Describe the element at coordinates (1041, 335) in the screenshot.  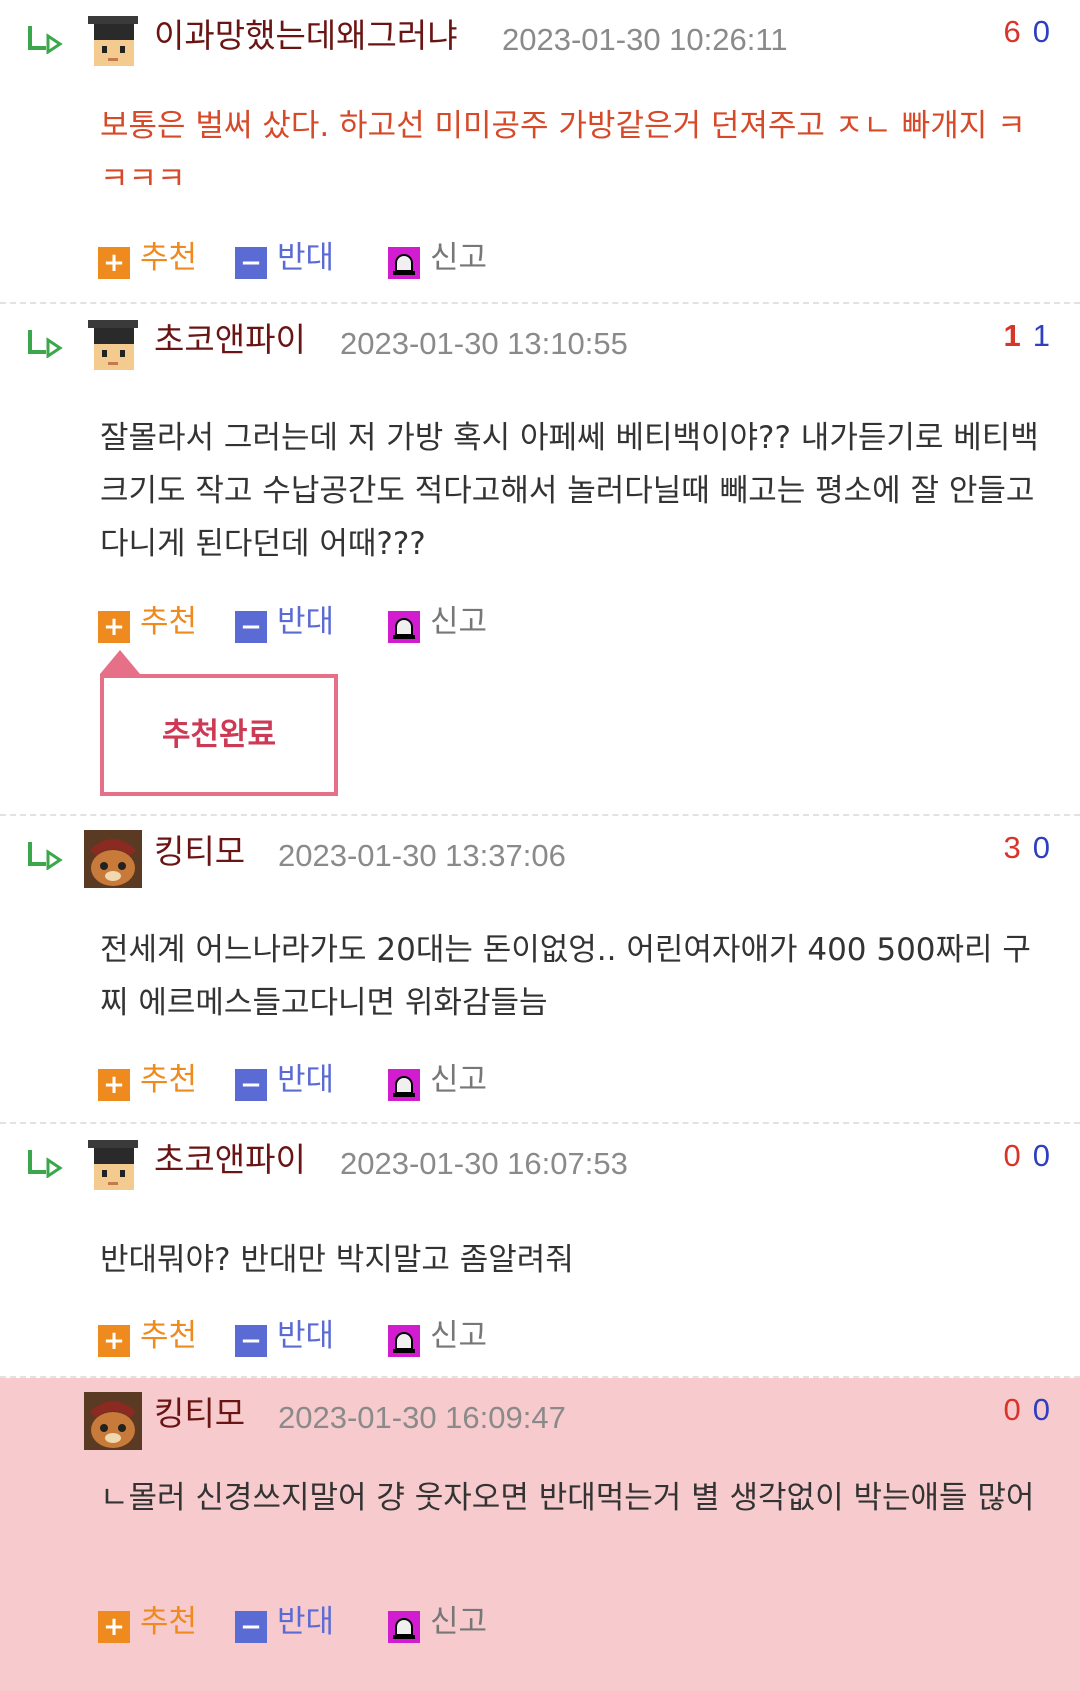
I see `downvote-count: 1` at that location.